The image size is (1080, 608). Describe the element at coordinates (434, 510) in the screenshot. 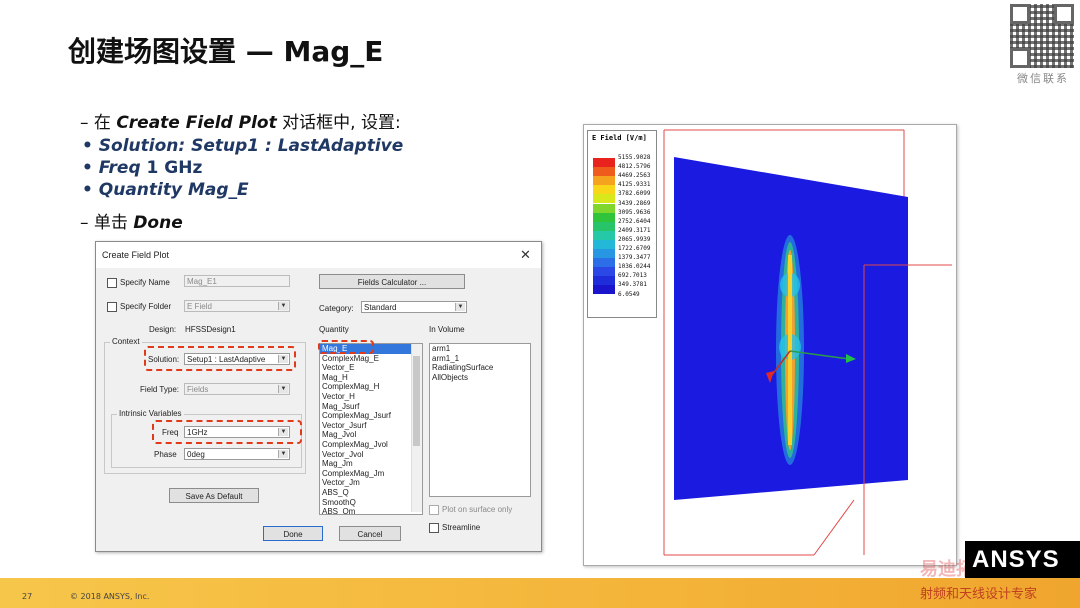

I see `plot-on-surface-checkbox` at that location.